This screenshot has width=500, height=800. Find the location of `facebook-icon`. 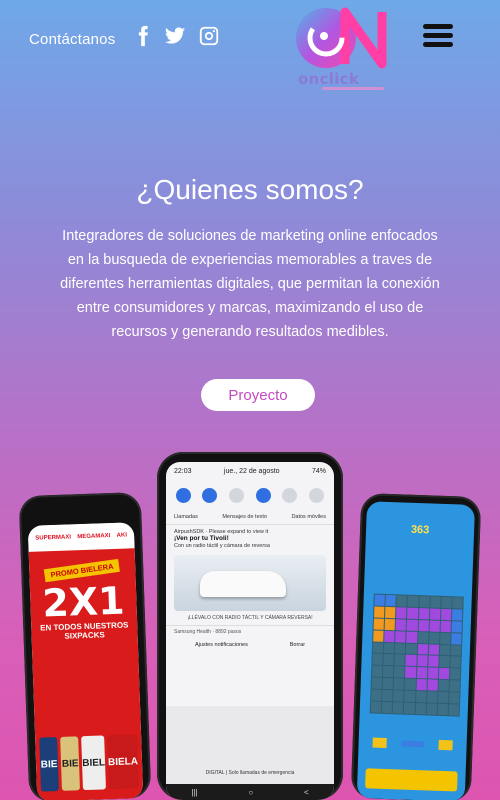

facebook-icon is located at coordinates (143, 36).